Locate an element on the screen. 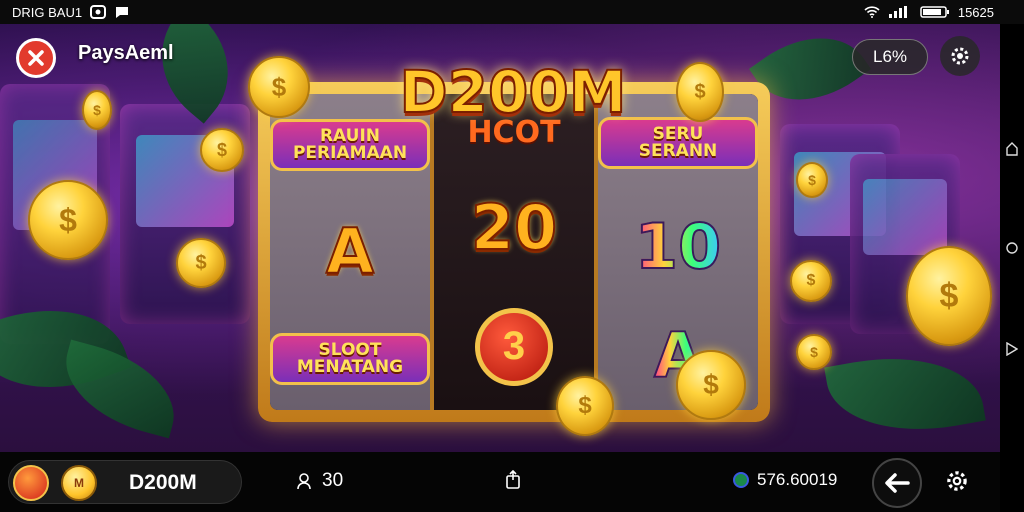 This screenshot has width=1024, height=512. back-button is located at coordinates (897, 483).